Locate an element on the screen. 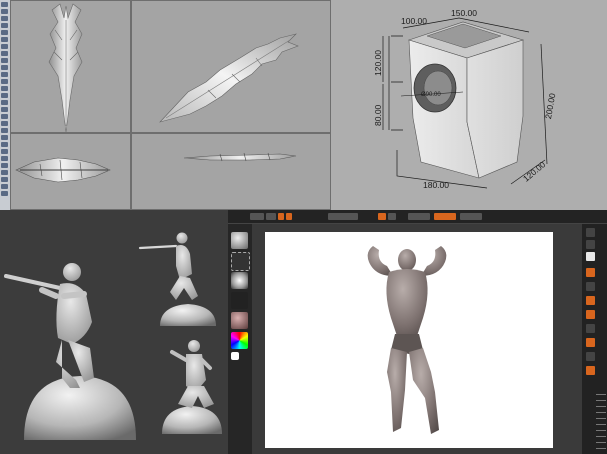  right-tool-shelf is located at coordinates (594, 339).